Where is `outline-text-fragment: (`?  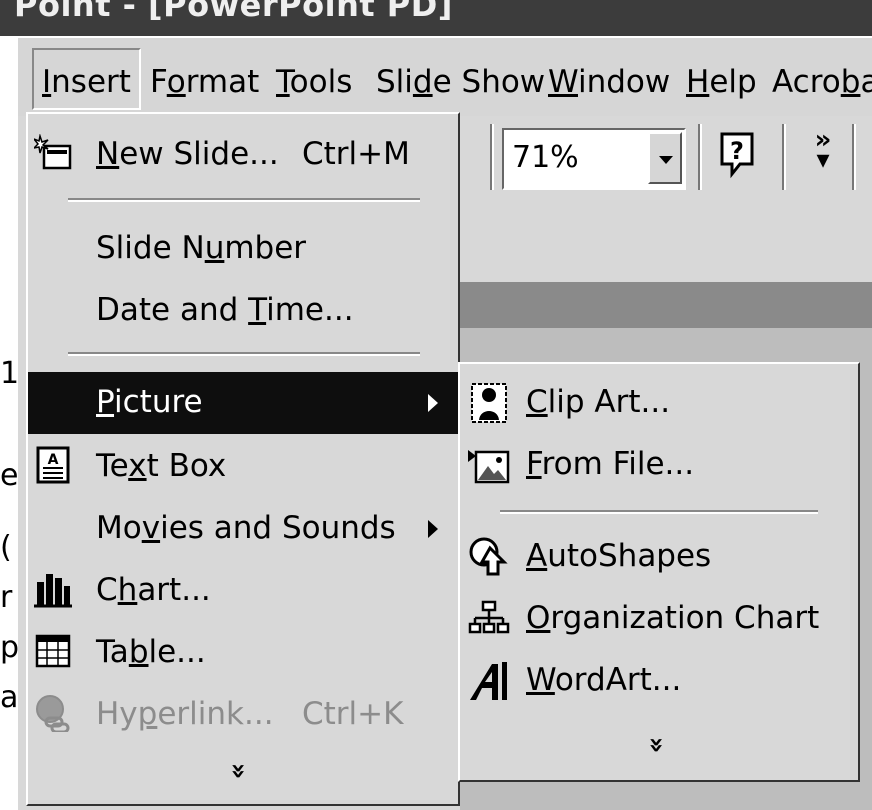
outline-text-fragment: ( is located at coordinates (6, 547).